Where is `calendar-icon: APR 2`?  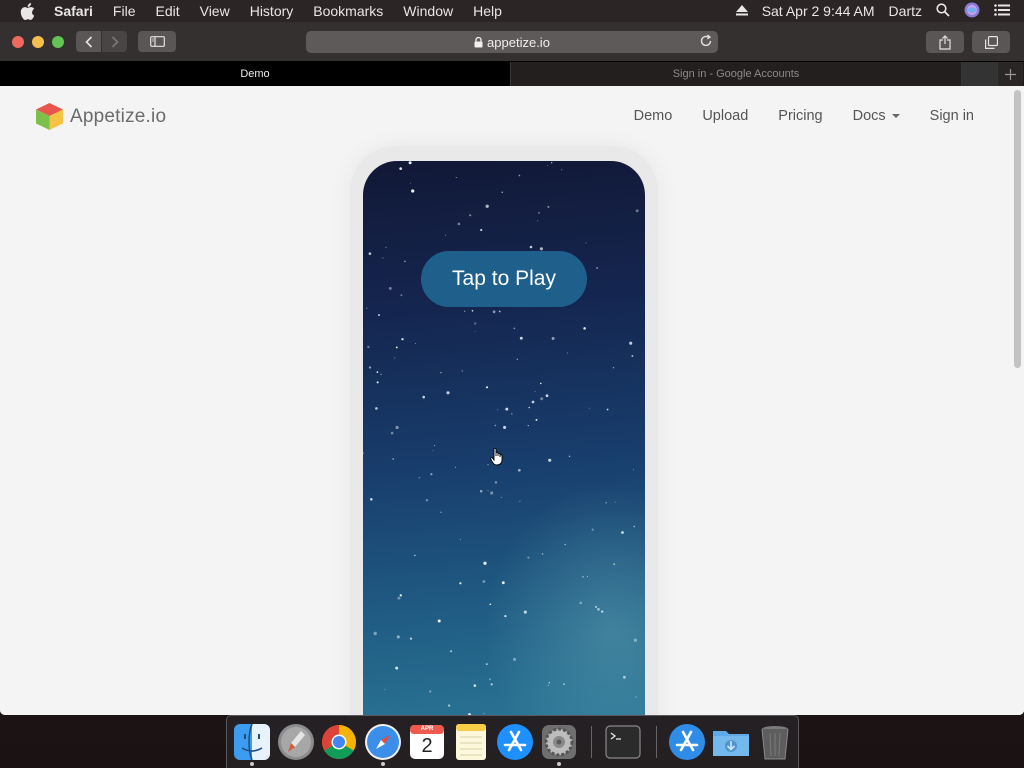 calendar-icon: APR 2 is located at coordinates (427, 742).